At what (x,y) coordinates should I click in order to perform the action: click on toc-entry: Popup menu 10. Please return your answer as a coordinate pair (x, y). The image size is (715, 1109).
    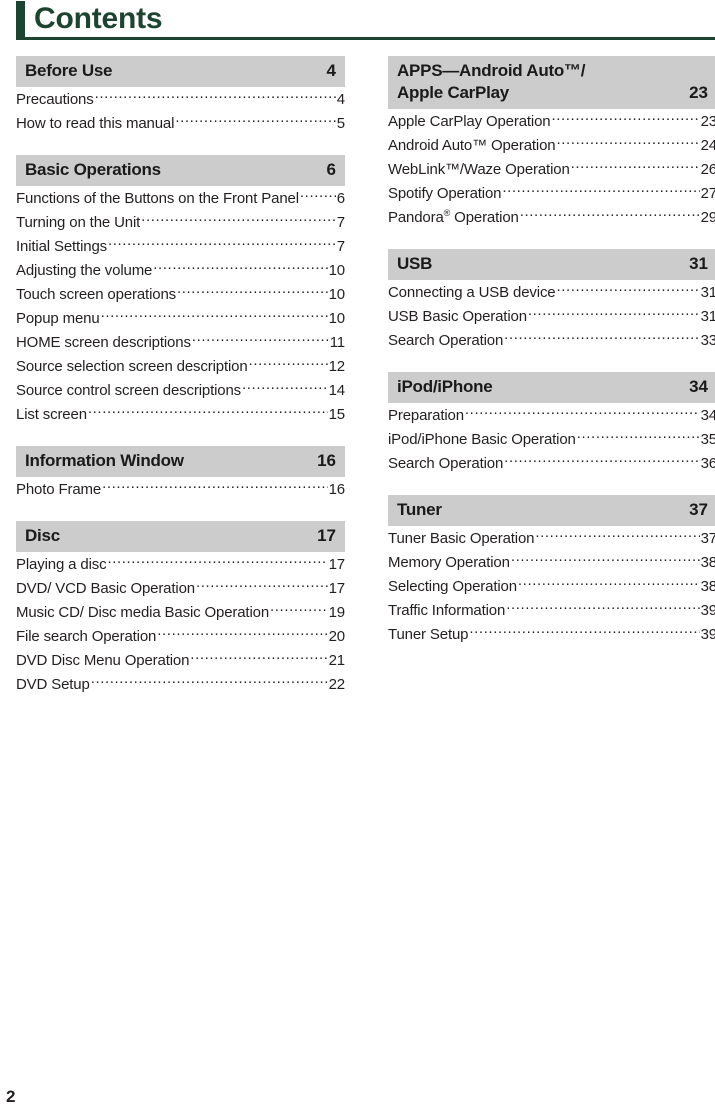
    Looking at the image, I should click on (180, 319).